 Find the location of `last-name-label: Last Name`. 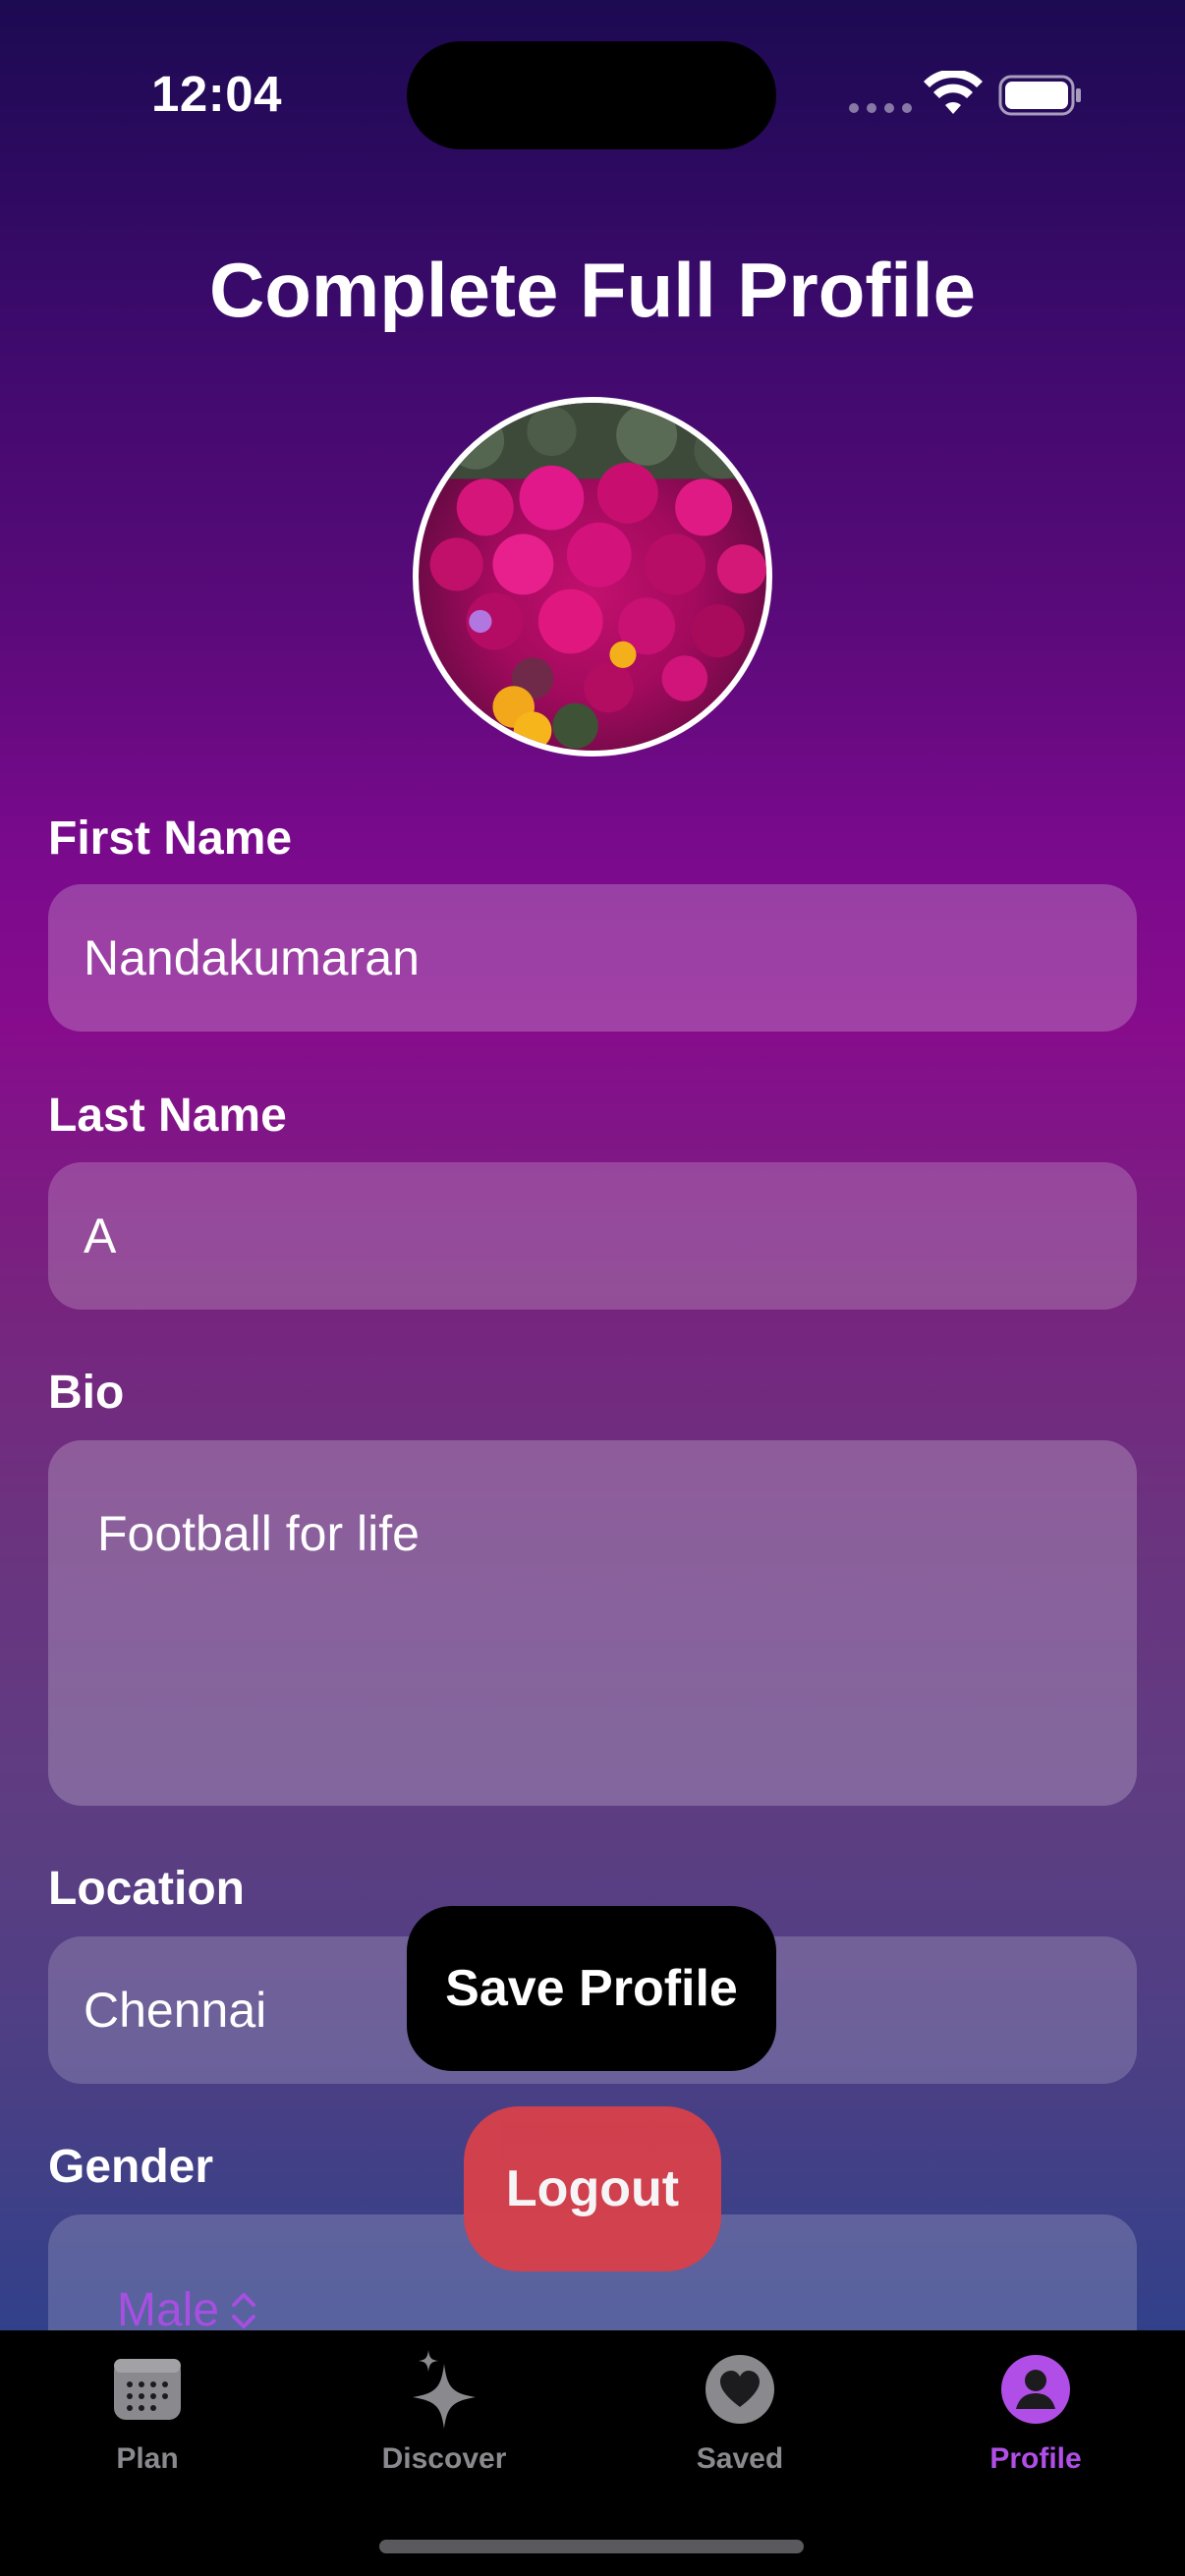

last-name-label: Last Name is located at coordinates (168, 1116).